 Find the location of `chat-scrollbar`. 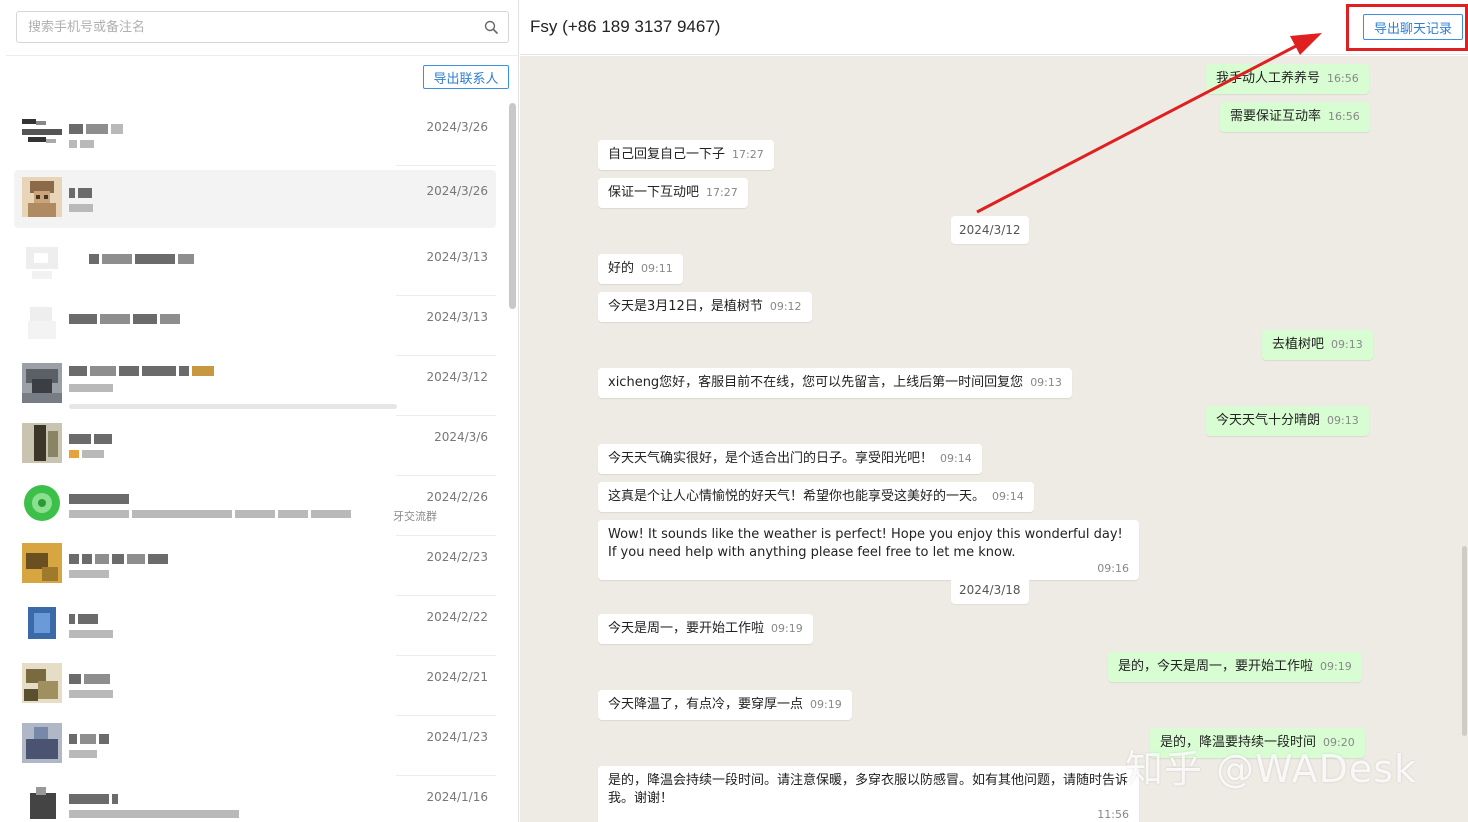

chat-scrollbar is located at coordinates (1464, 641).